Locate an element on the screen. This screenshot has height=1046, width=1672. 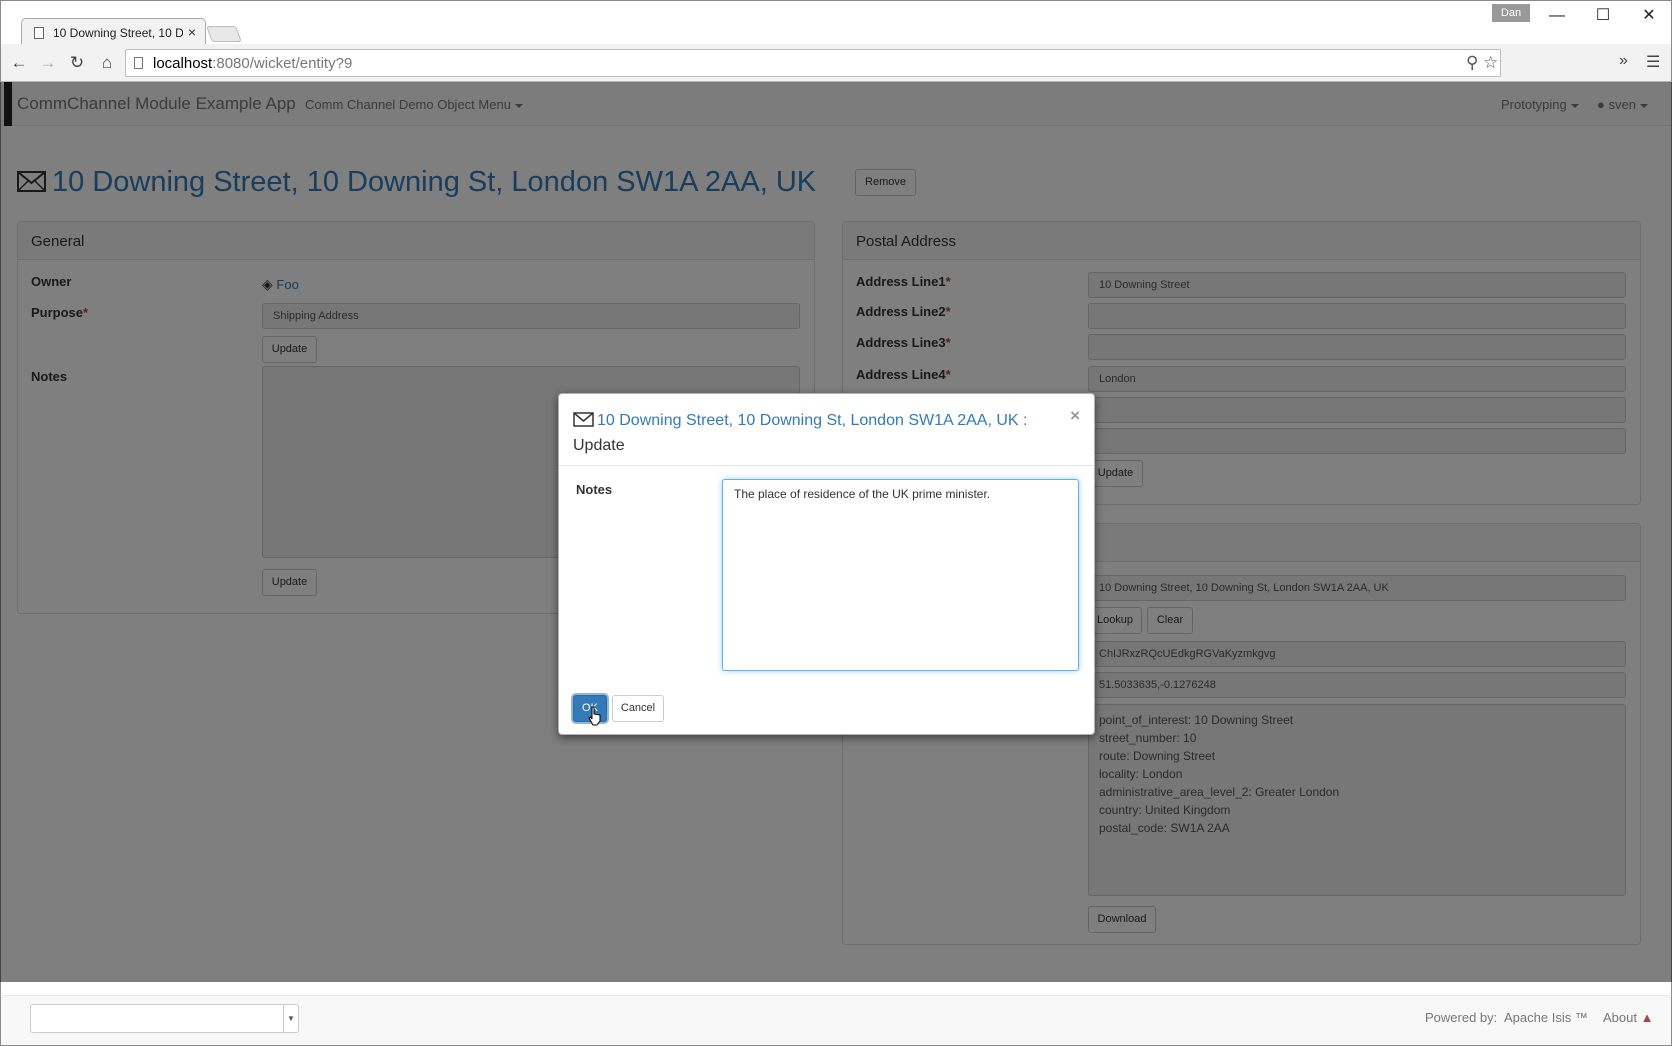
page-icon is located at coordinates (138, 63).